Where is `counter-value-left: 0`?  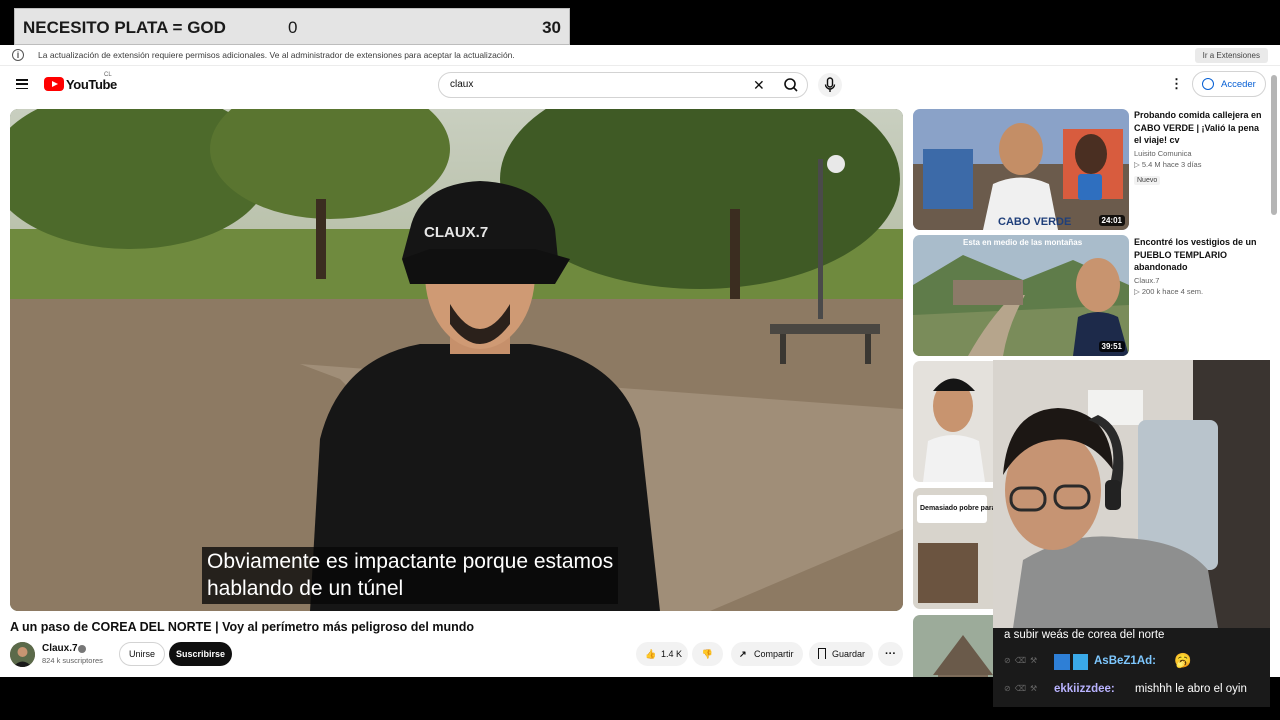 counter-value-left: 0 is located at coordinates (293, 27).